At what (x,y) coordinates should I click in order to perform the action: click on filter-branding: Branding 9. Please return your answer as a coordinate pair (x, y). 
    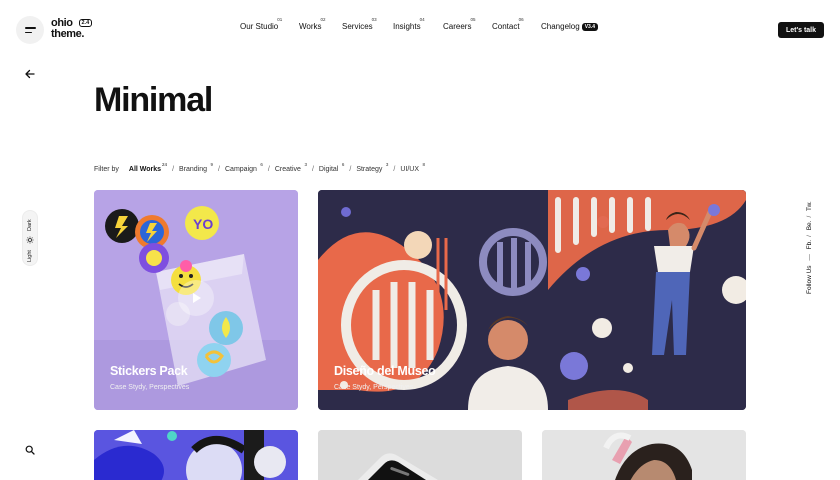
    Looking at the image, I should click on (196, 167).